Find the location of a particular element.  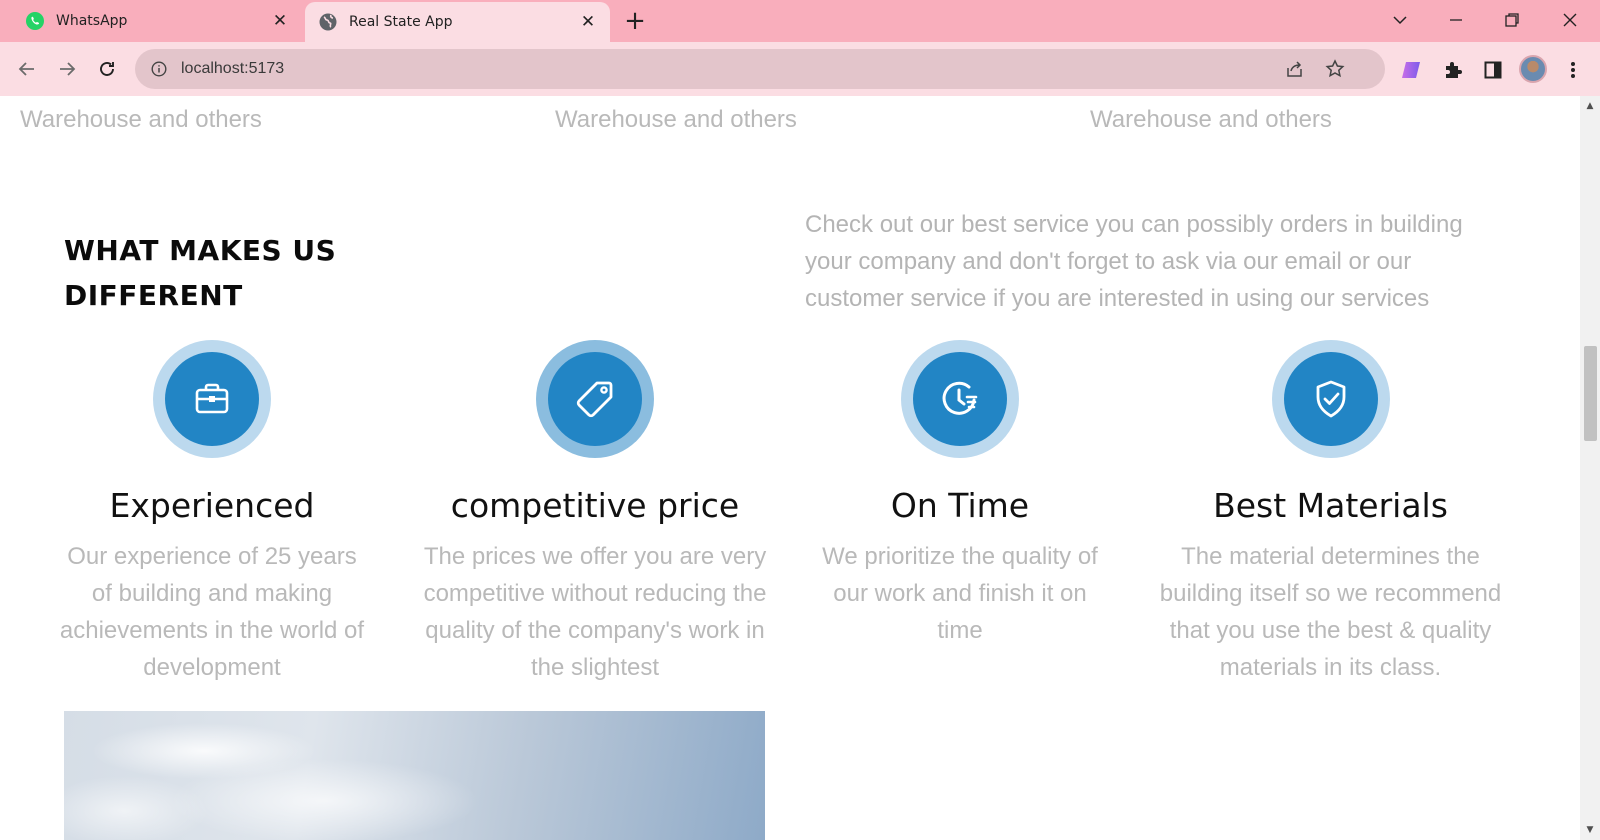

tab-title-whatsapp: WhatsApp is located at coordinates (92, 21).